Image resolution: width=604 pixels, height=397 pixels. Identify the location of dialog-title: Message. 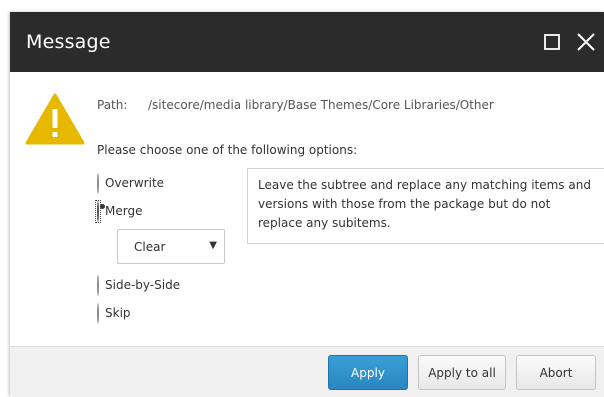
(68, 42).